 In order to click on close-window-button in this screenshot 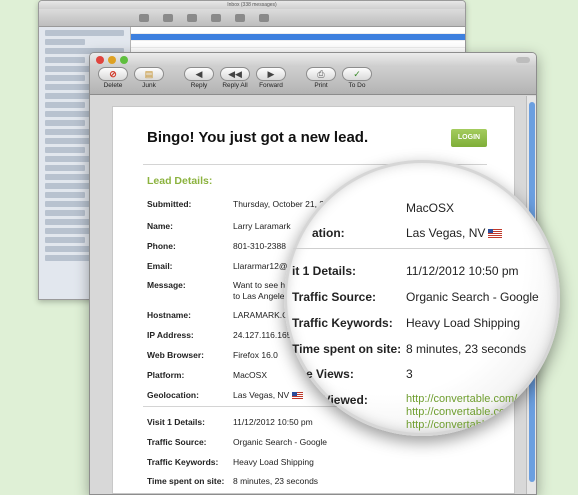, I will do `click(100, 60)`.